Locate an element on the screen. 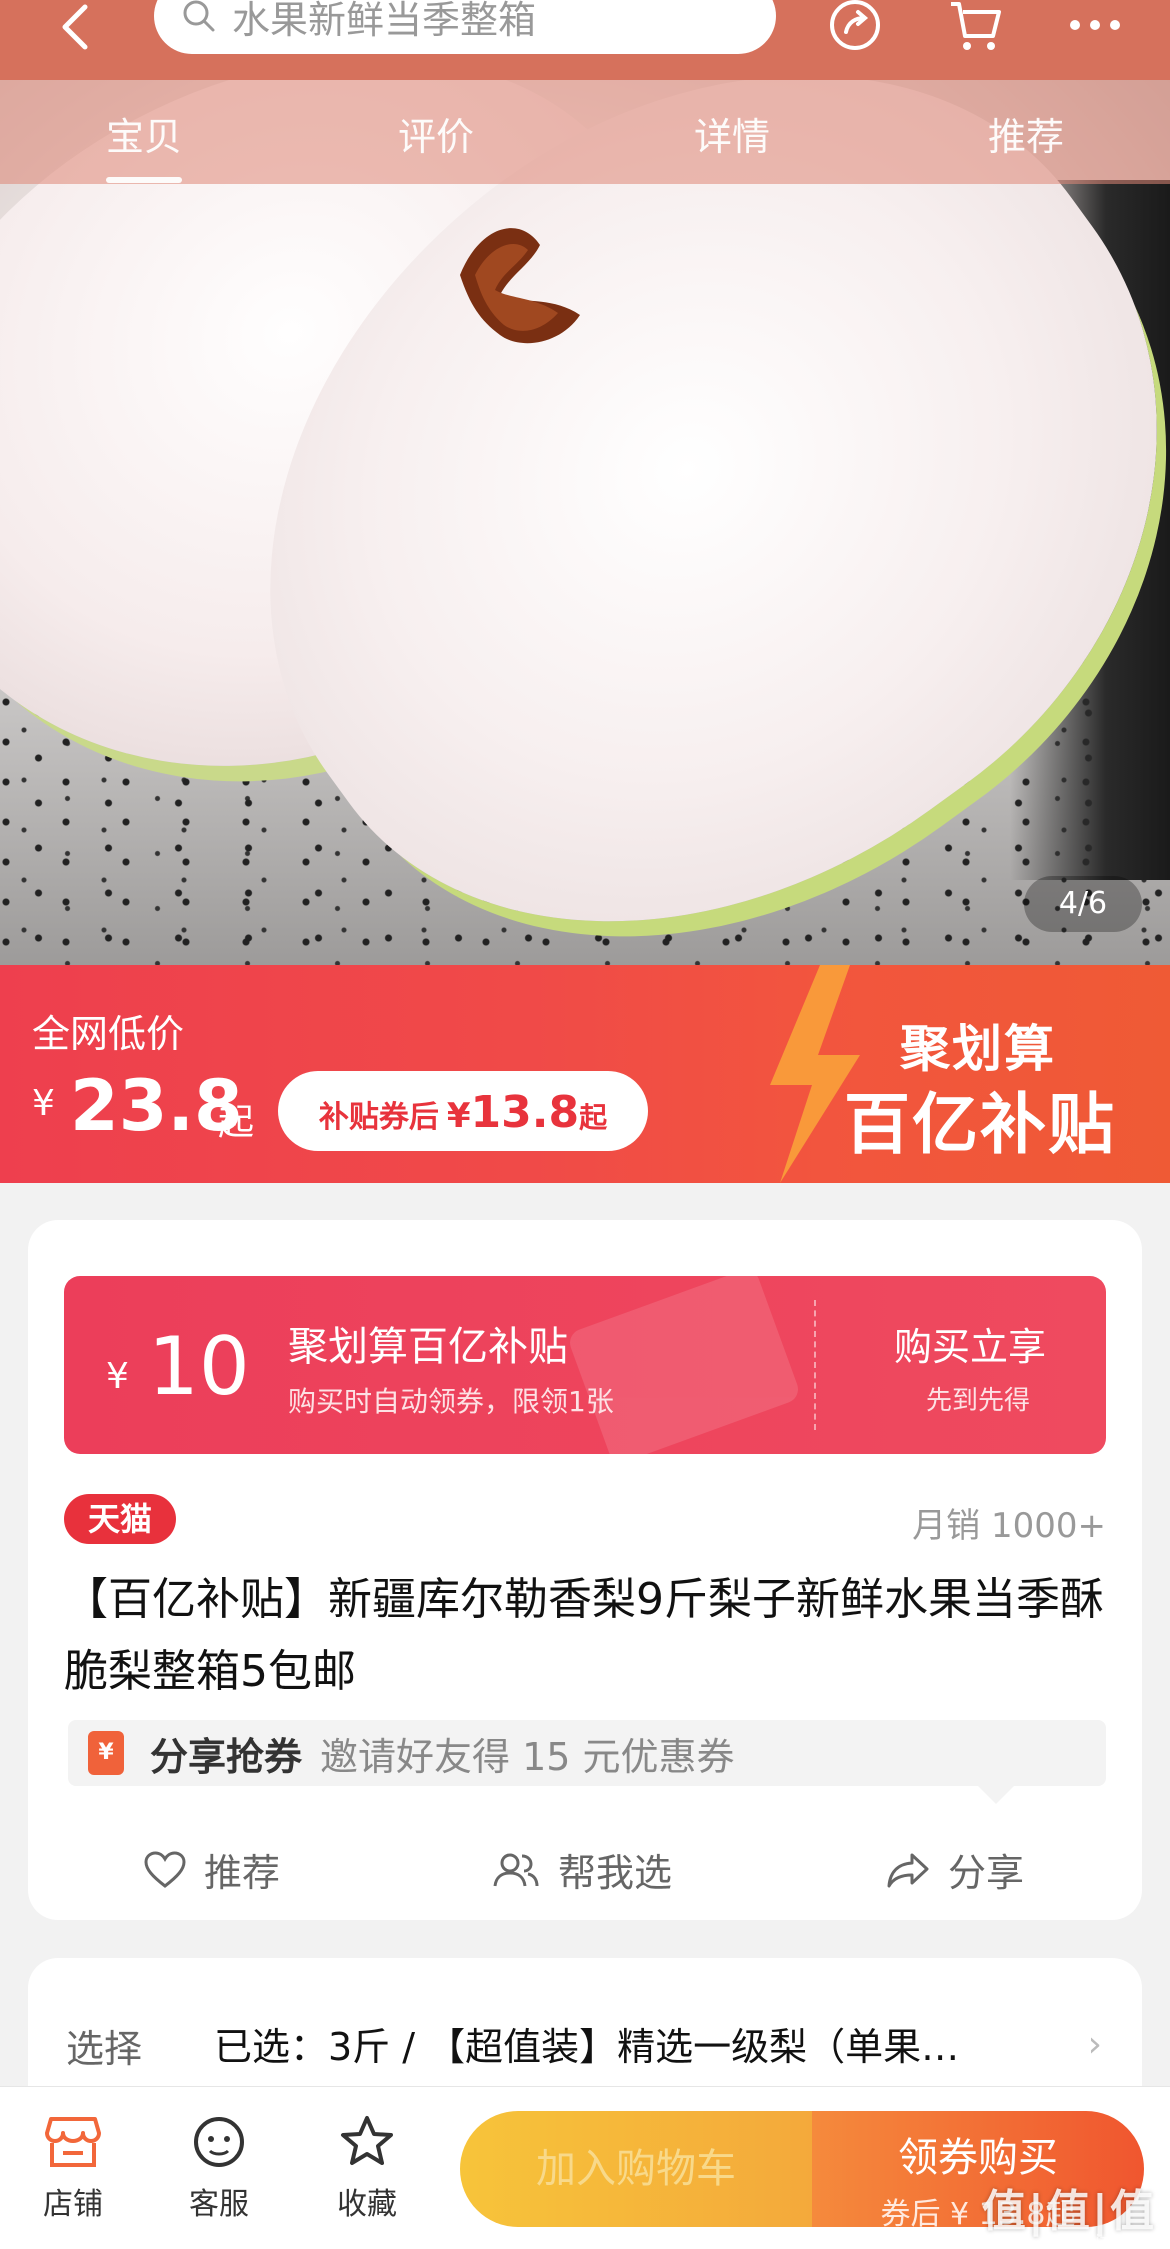  product-actions: 推荐 帮我选 分享 is located at coordinates (585, 1865).